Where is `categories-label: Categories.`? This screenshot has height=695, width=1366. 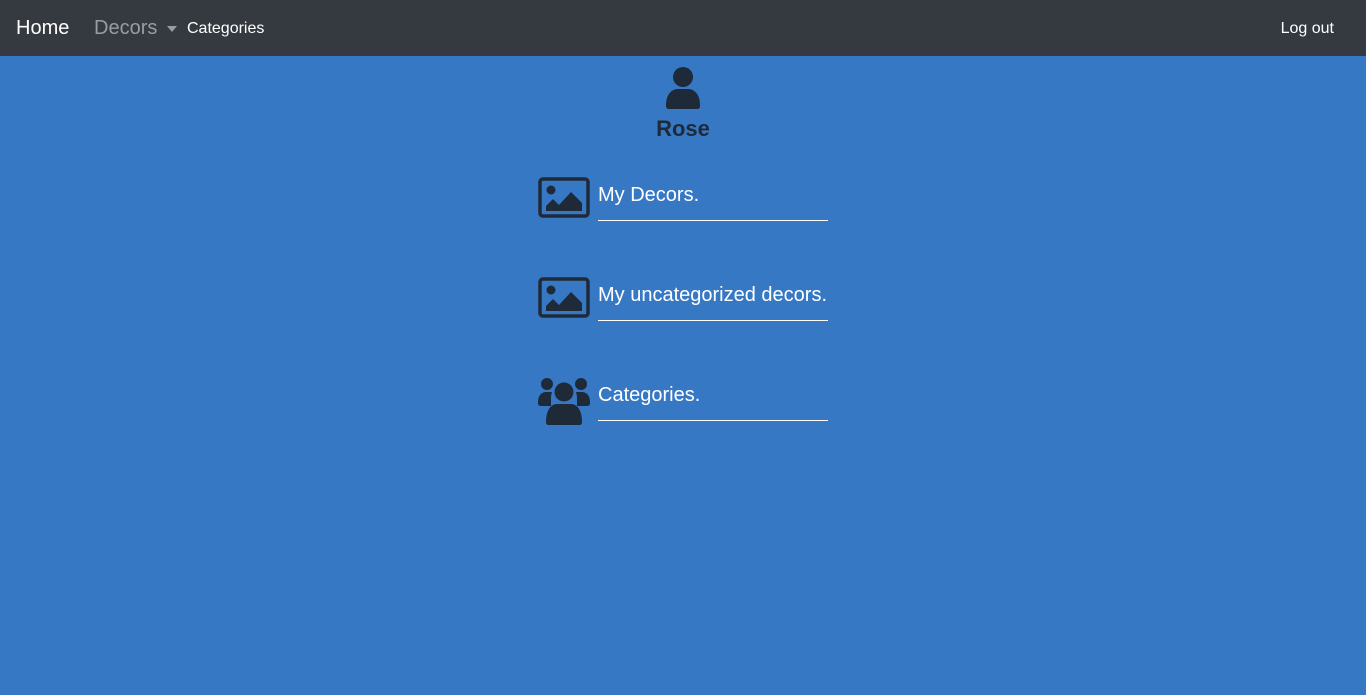
categories-label: Categories. is located at coordinates (649, 395).